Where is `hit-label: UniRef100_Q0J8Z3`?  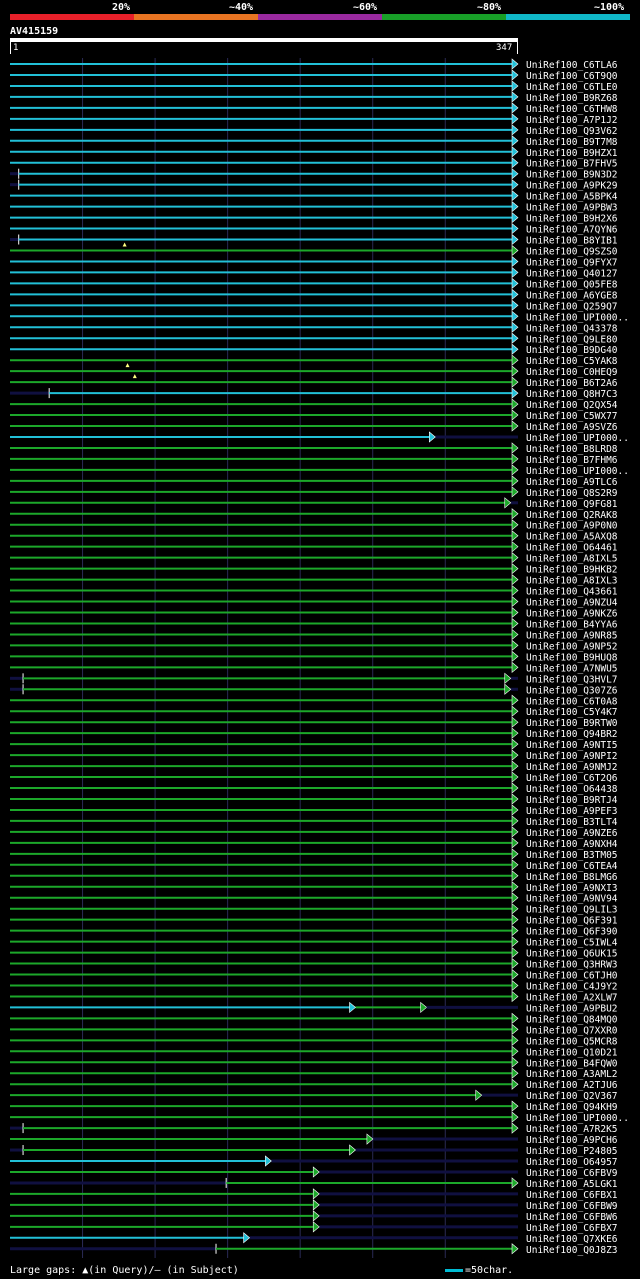
hit-label: UniRef100_Q0J8Z3 is located at coordinates (572, 1250).